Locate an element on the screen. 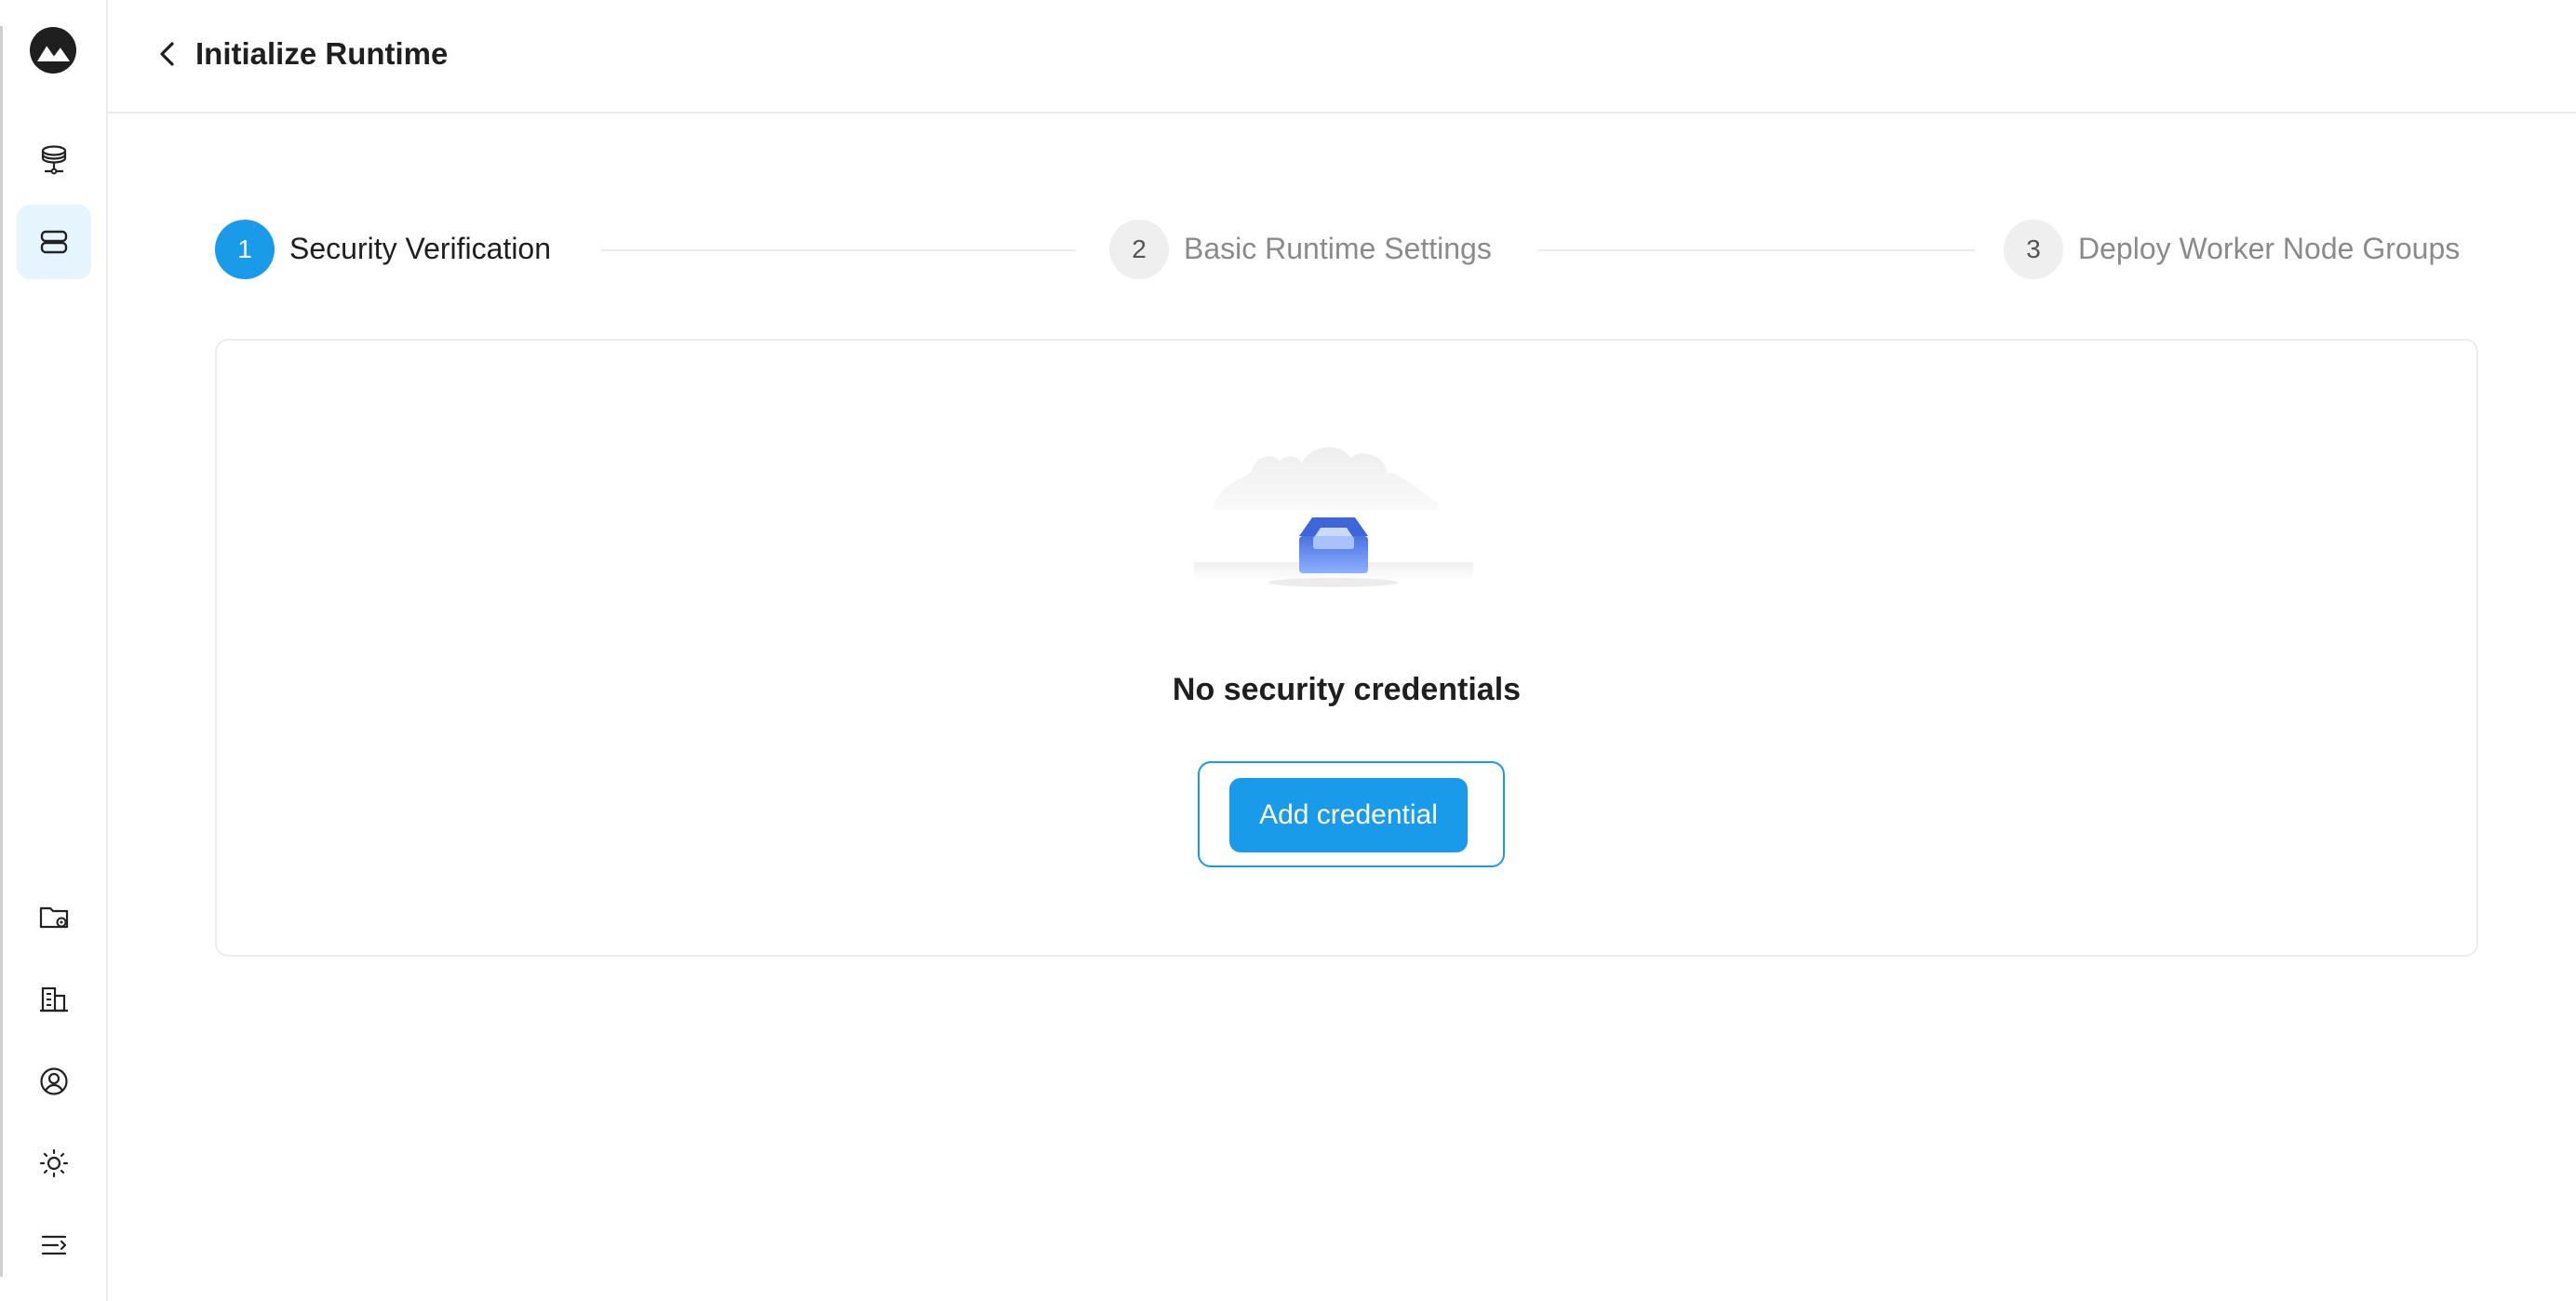  page-header: Initialize Runtime is located at coordinates (1342, 57).